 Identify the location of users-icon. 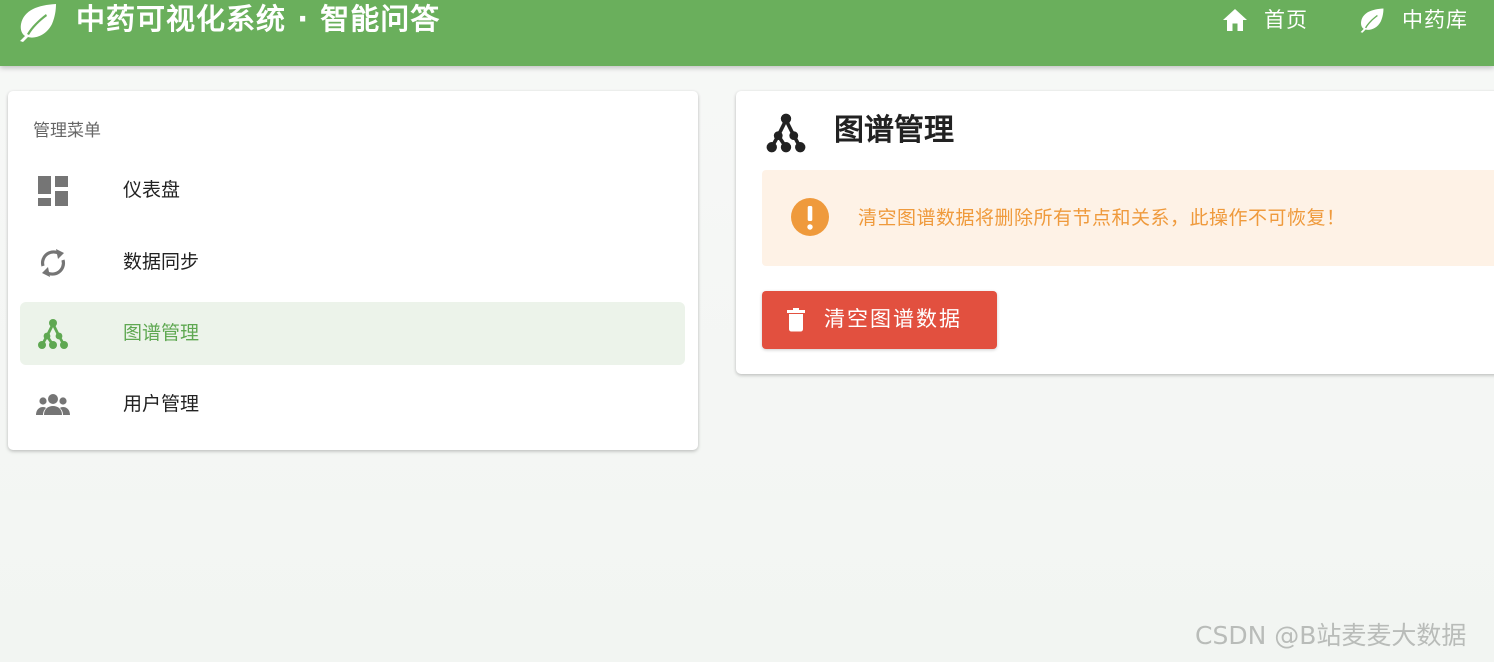
(53, 404).